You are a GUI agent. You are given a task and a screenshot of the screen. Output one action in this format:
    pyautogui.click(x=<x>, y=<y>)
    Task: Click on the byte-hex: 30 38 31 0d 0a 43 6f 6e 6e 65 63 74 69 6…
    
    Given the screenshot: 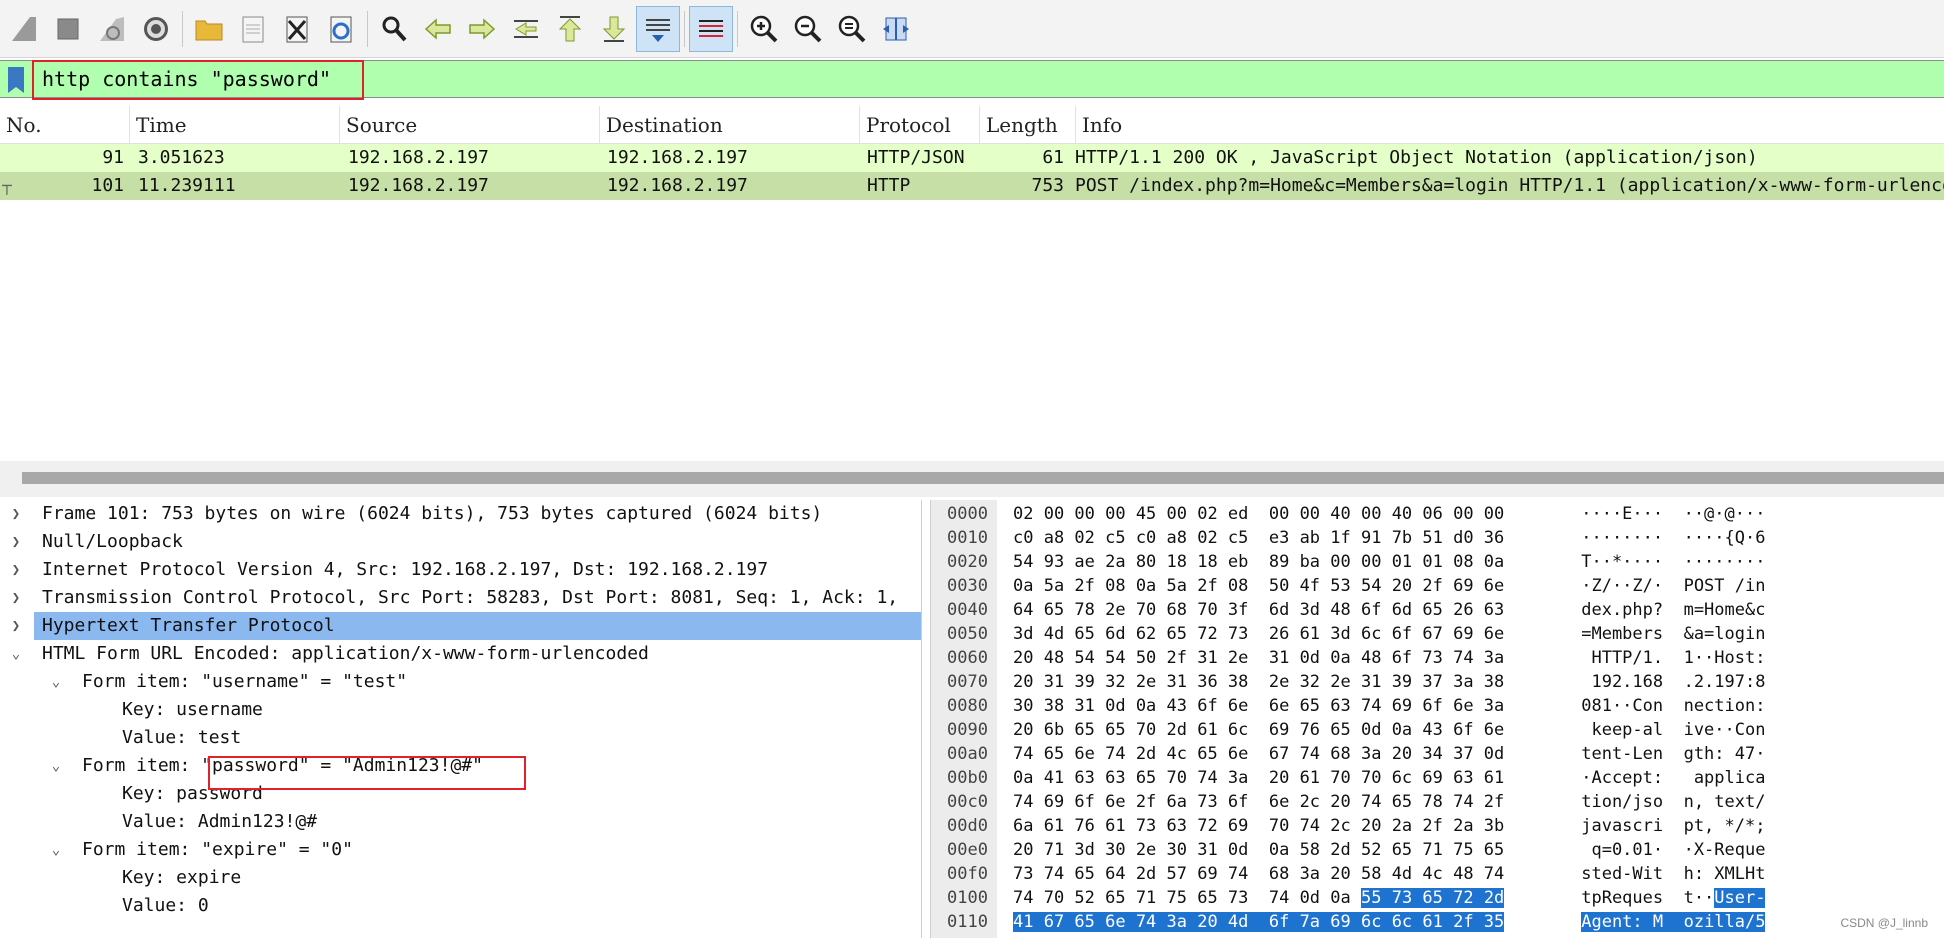 What is the action you would take?
    pyautogui.click(x=1258, y=706)
    